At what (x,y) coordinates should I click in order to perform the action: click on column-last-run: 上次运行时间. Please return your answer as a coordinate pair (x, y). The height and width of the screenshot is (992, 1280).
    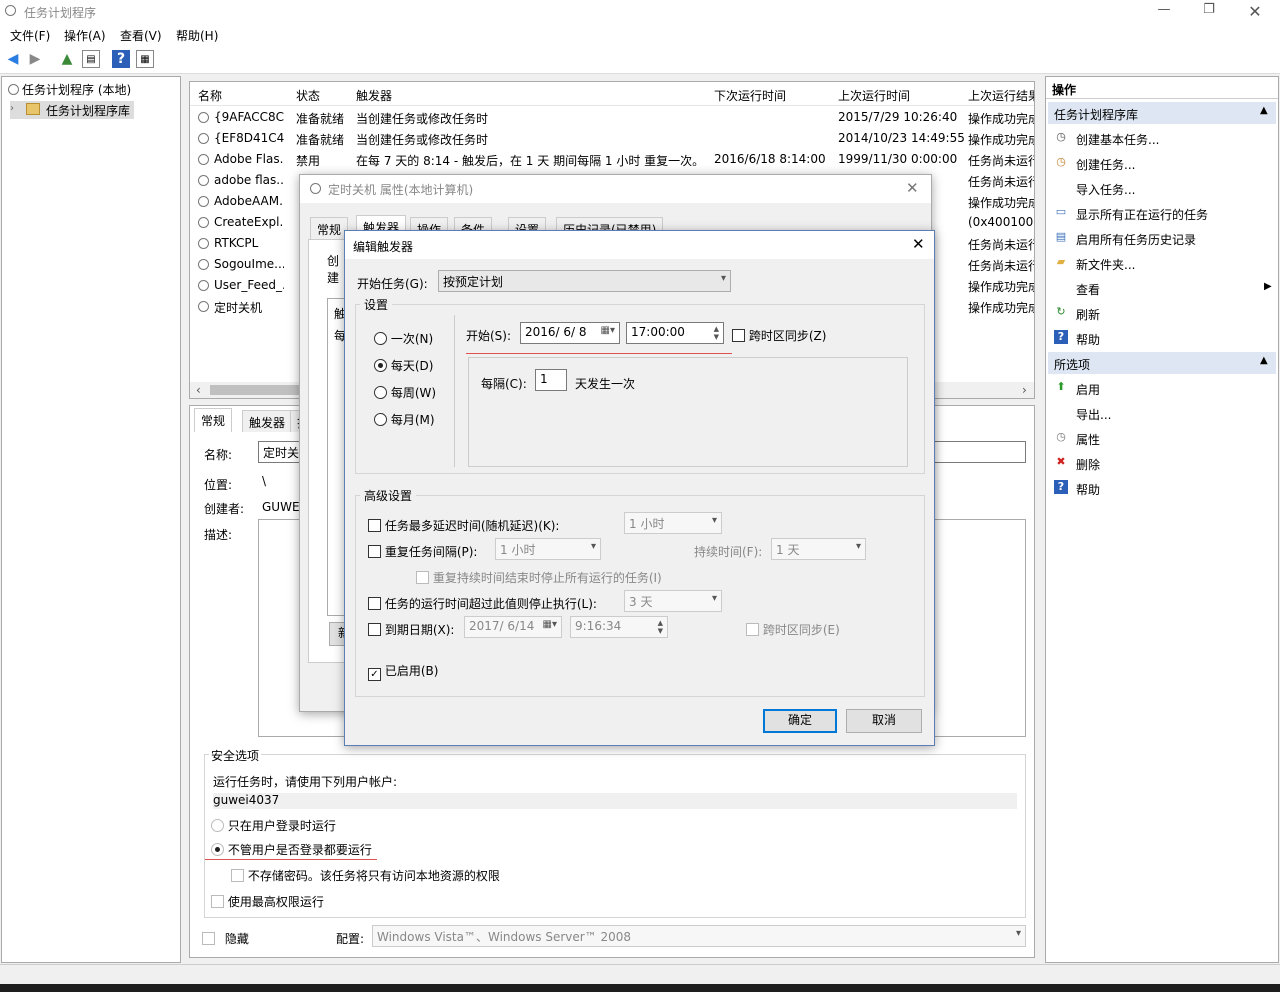
    Looking at the image, I should click on (874, 95).